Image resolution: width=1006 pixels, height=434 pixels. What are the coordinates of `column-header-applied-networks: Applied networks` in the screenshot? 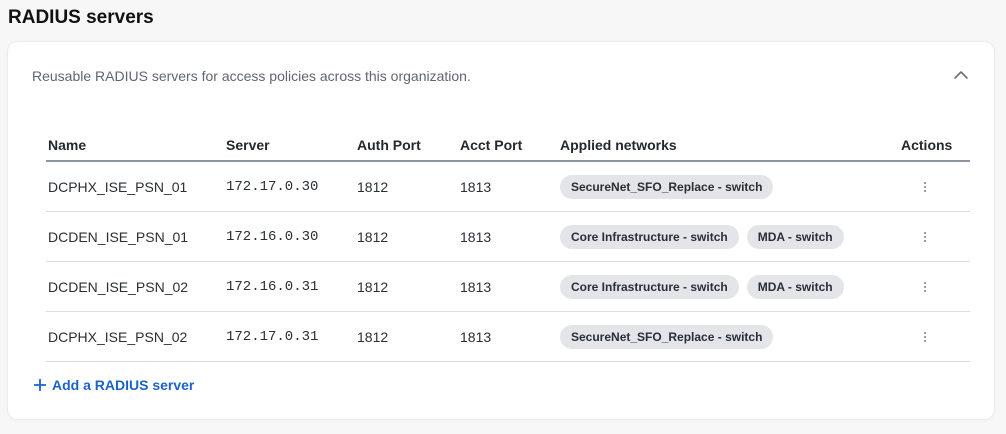 It's located at (618, 145).